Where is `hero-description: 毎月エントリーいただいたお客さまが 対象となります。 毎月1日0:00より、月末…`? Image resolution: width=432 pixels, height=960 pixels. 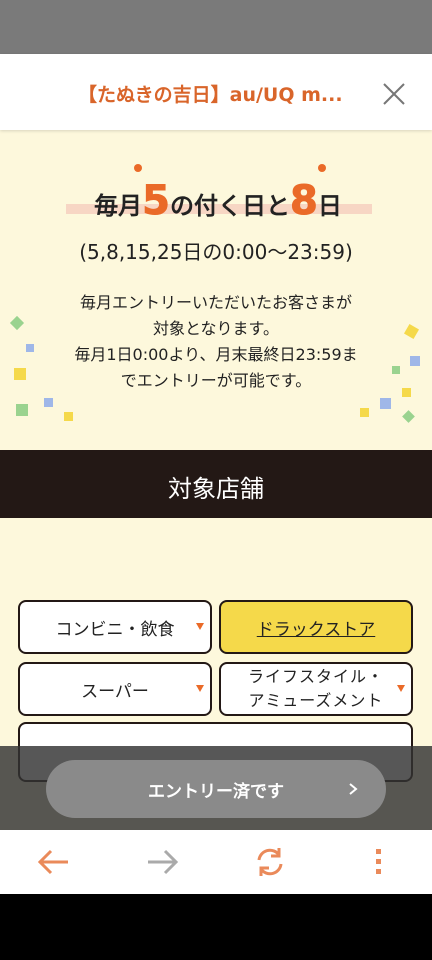 hero-description: 毎月エントリーいただいたお客さまが 対象となります。 毎月1日0:00より、月末… is located at coordinates (216, 341).